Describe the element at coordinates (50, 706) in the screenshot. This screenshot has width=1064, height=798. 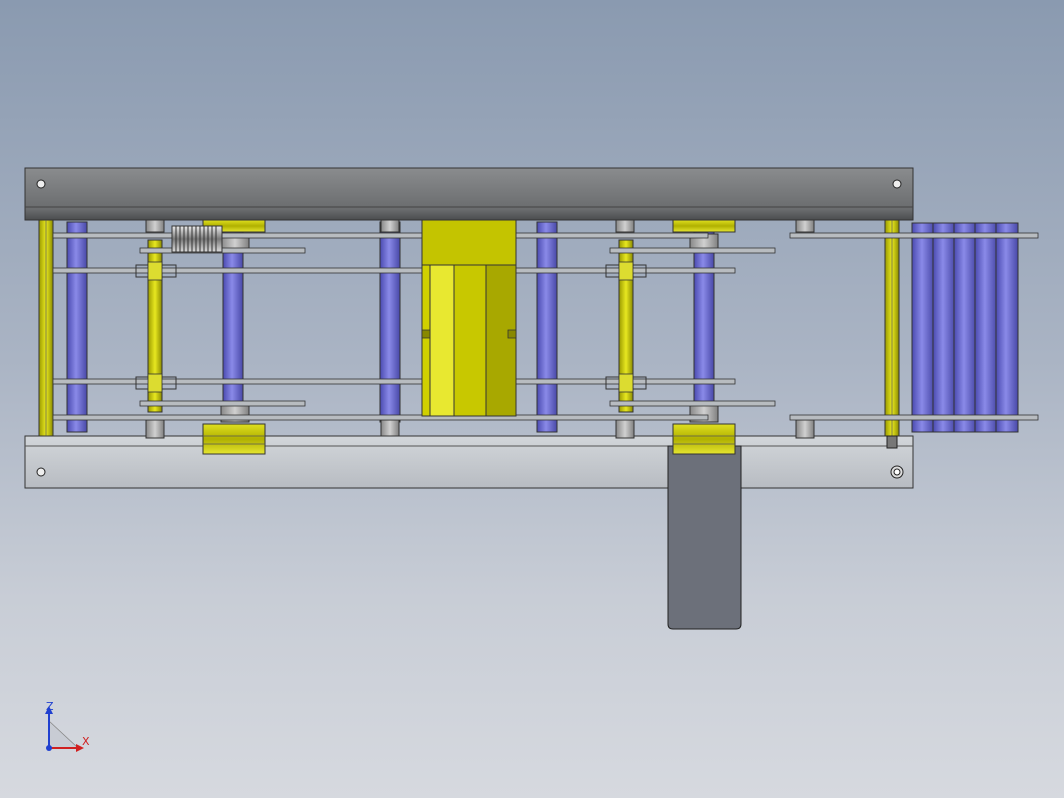
I see `z-axis-label: Z` at that location.